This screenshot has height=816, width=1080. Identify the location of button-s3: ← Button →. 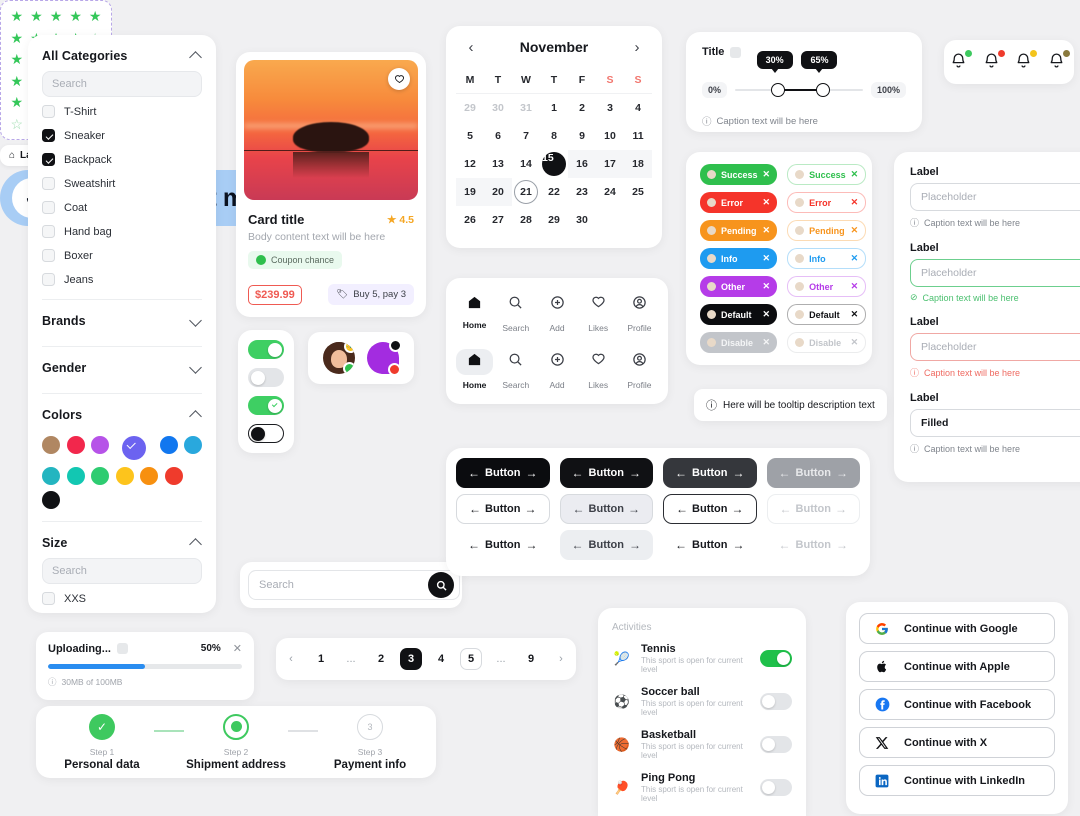
(710, 509).